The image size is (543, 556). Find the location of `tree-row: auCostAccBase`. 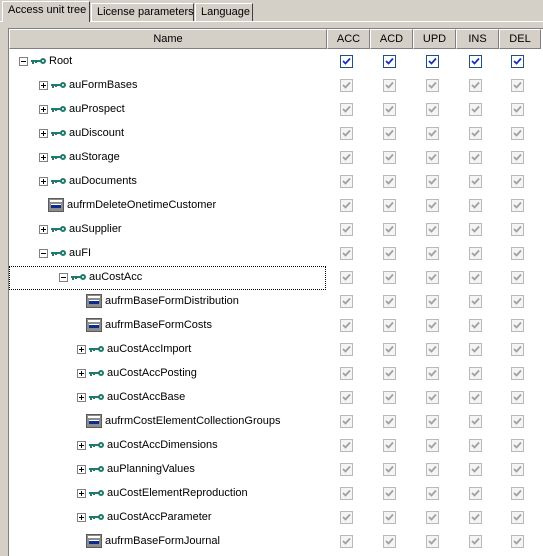

tree-row: auCostAccBase is located at coordinates (276, 398).